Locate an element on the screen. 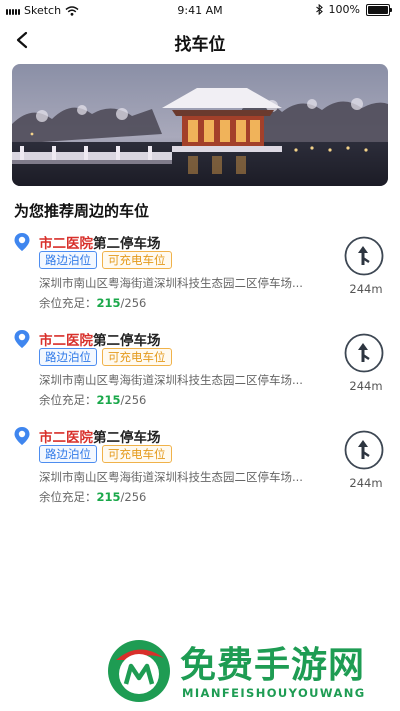  nav-bar: 找车位 is located at coordinates (200, 40).